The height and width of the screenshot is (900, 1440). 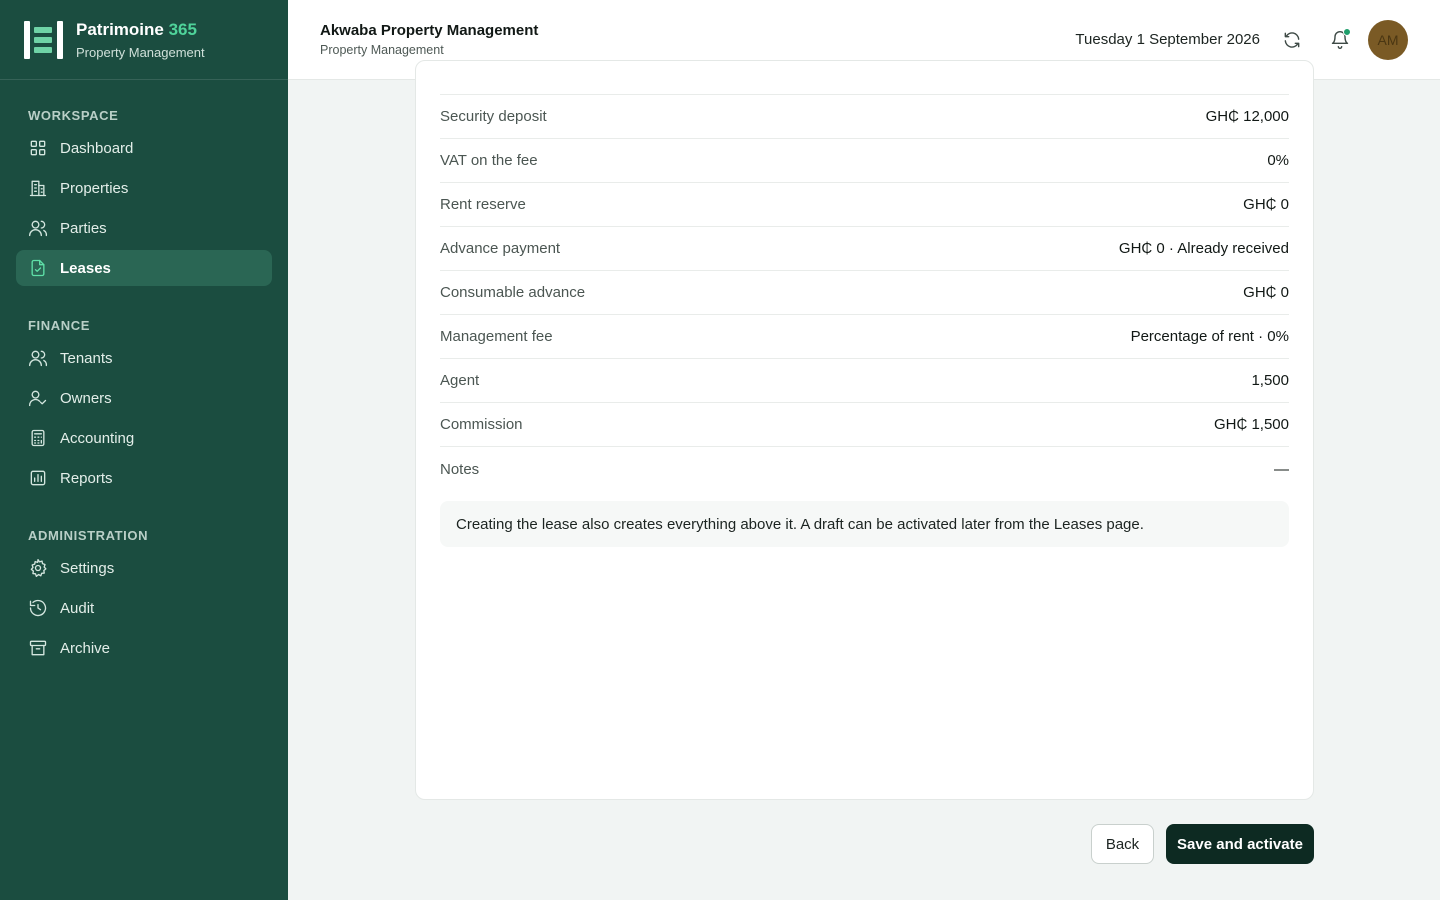 I want to click on sidebar-item-leases: Leases, so click(x=144, y=268).